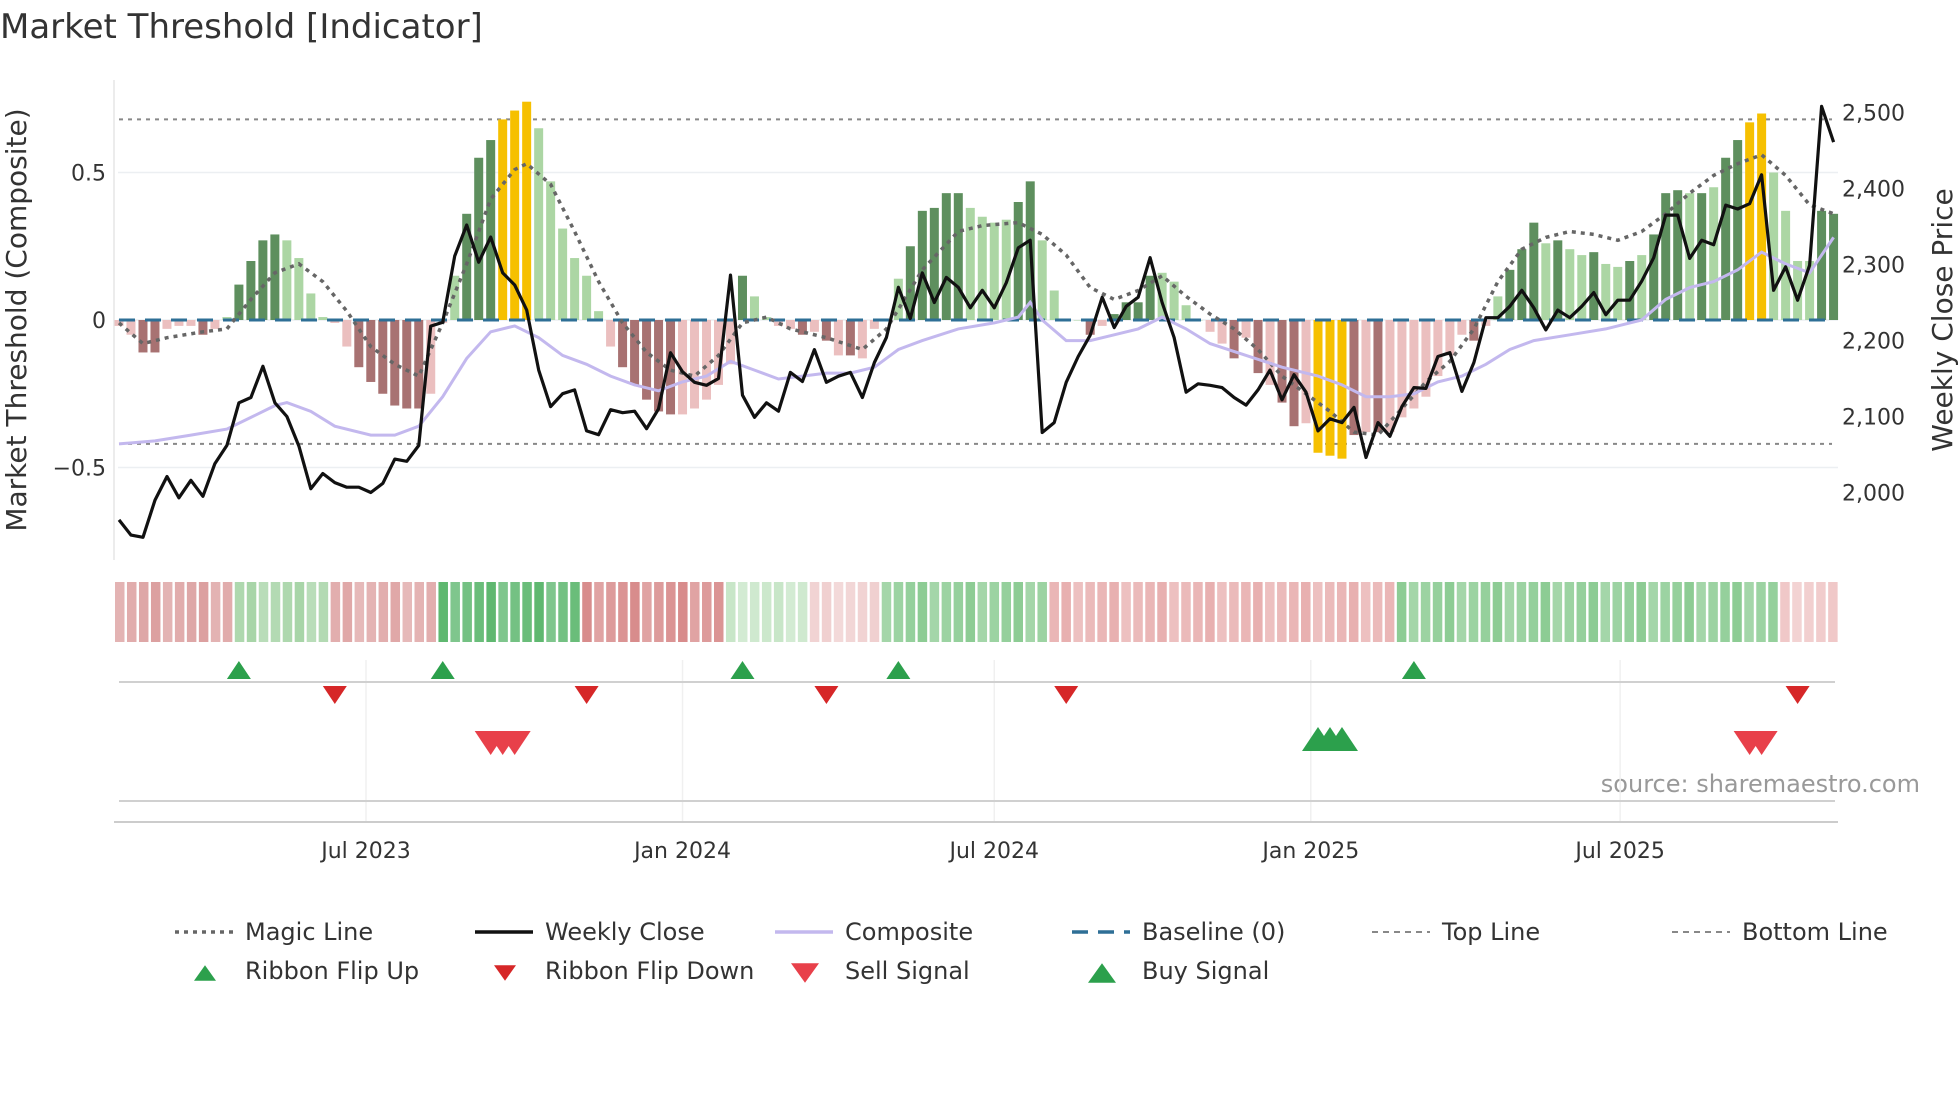  What do you see at coordinates (309, 932) in the screenshot?
I see `legend-label: Magic Line` at bounding box center [309, 932].